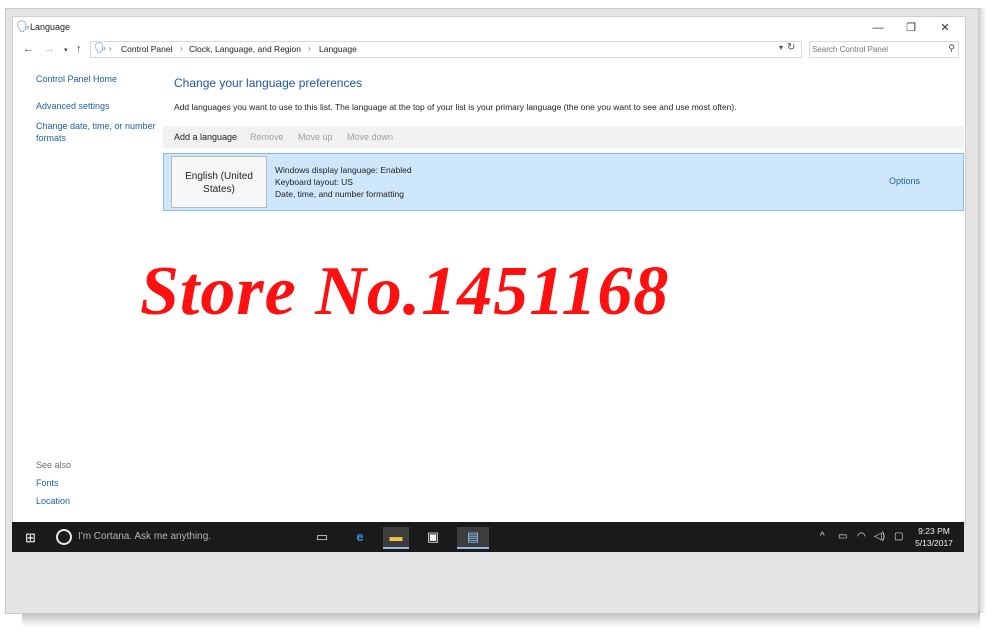 This screenshot has height=635, width=1000. I want to click on language-toolbar: Add a language Remove Move up Move down, so click(563, 137).